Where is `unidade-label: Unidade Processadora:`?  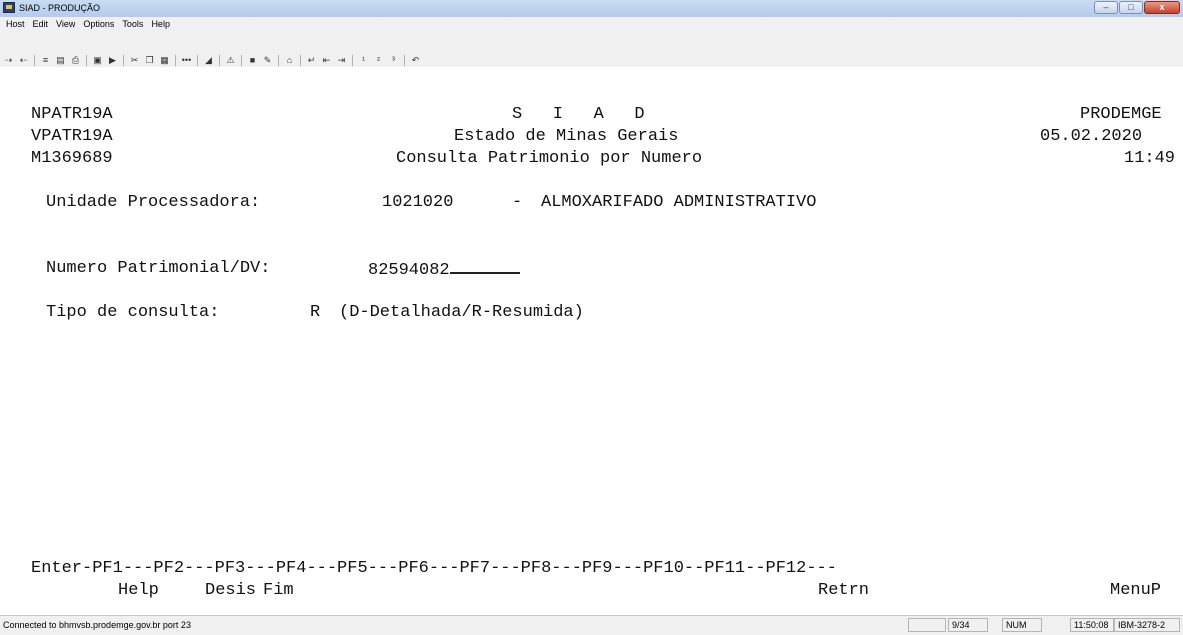 unidade-label: Unidade Processadora: is located at coordinates (153, 202).